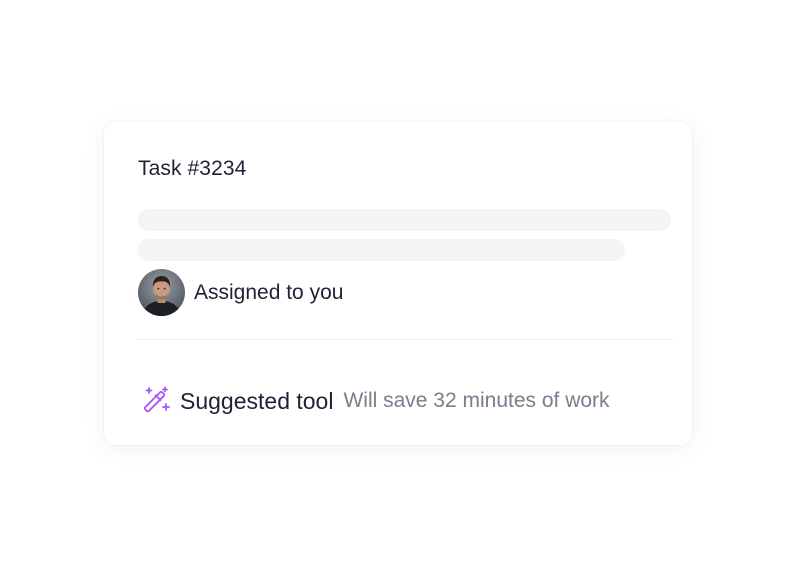 The width and height of the screenshot is (796, 568). I want to click on task-title: Task #3234, so click(192, 168).